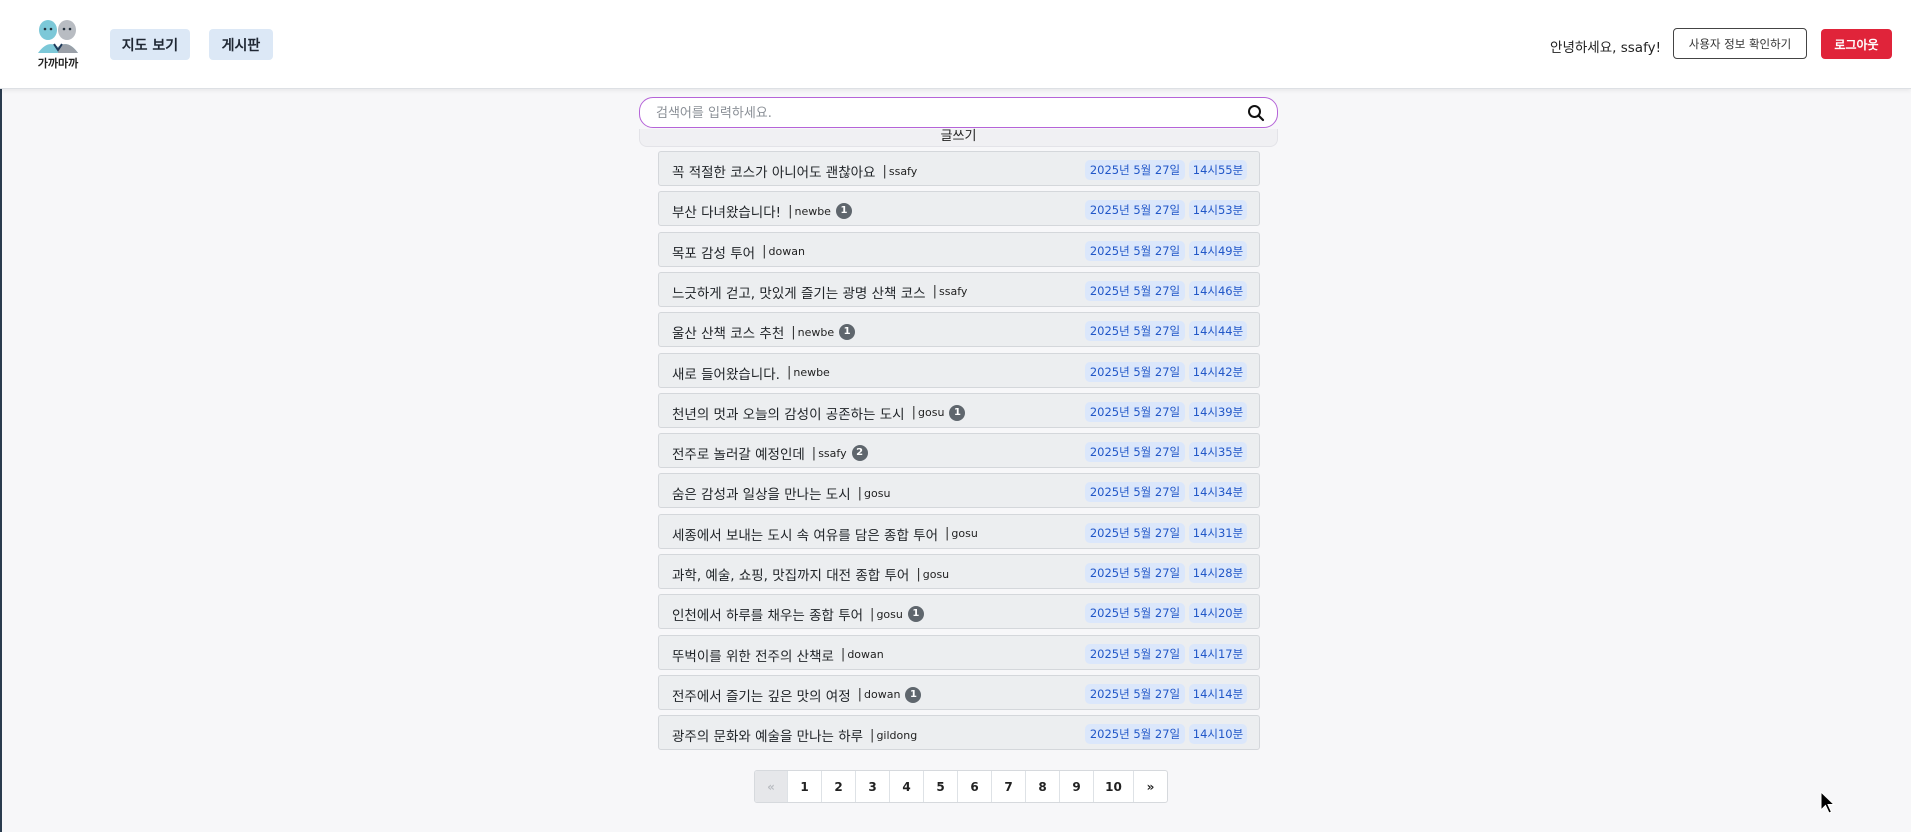 This screenshot has height=832, width=1911. What do you see at coordinates (1077, 786) in the screenshot?
I see `pagination-page-9: 9` at bounding box center [1077, 786].